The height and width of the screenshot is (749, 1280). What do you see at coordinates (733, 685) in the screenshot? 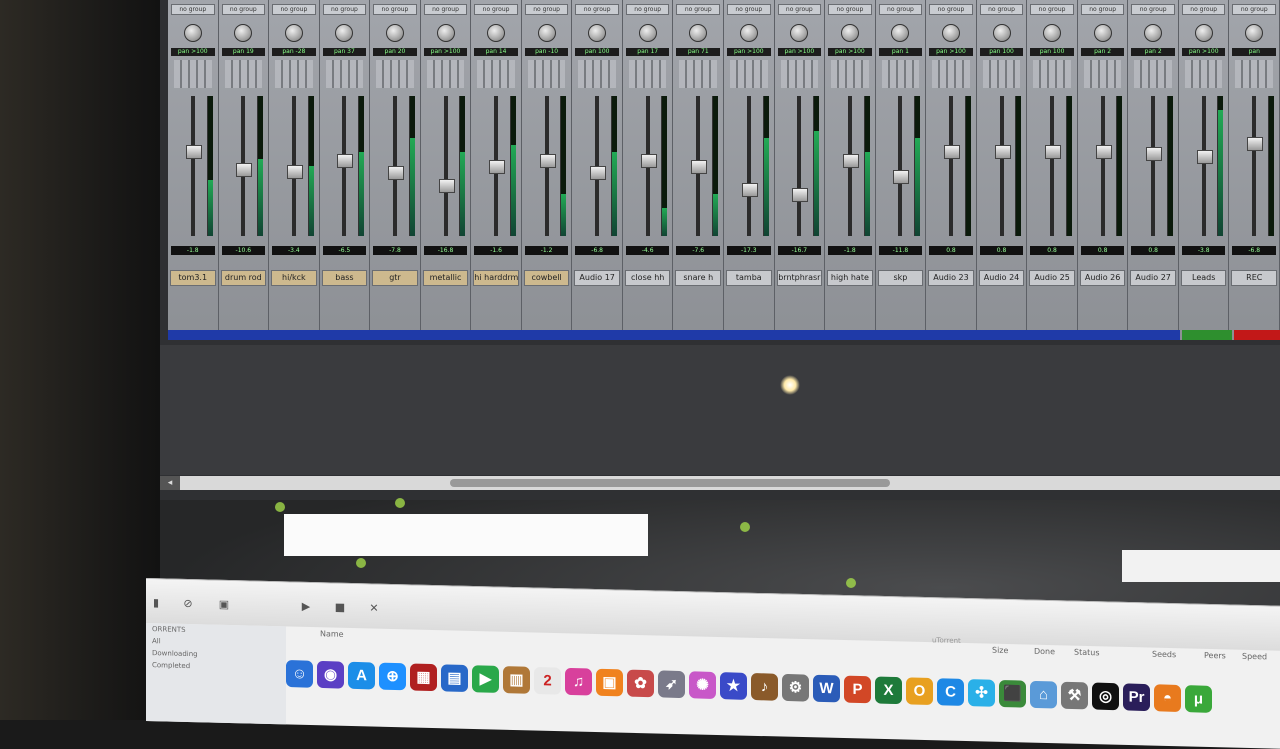
I see `imovie-icon: ★` at bounding box center [733, 685].